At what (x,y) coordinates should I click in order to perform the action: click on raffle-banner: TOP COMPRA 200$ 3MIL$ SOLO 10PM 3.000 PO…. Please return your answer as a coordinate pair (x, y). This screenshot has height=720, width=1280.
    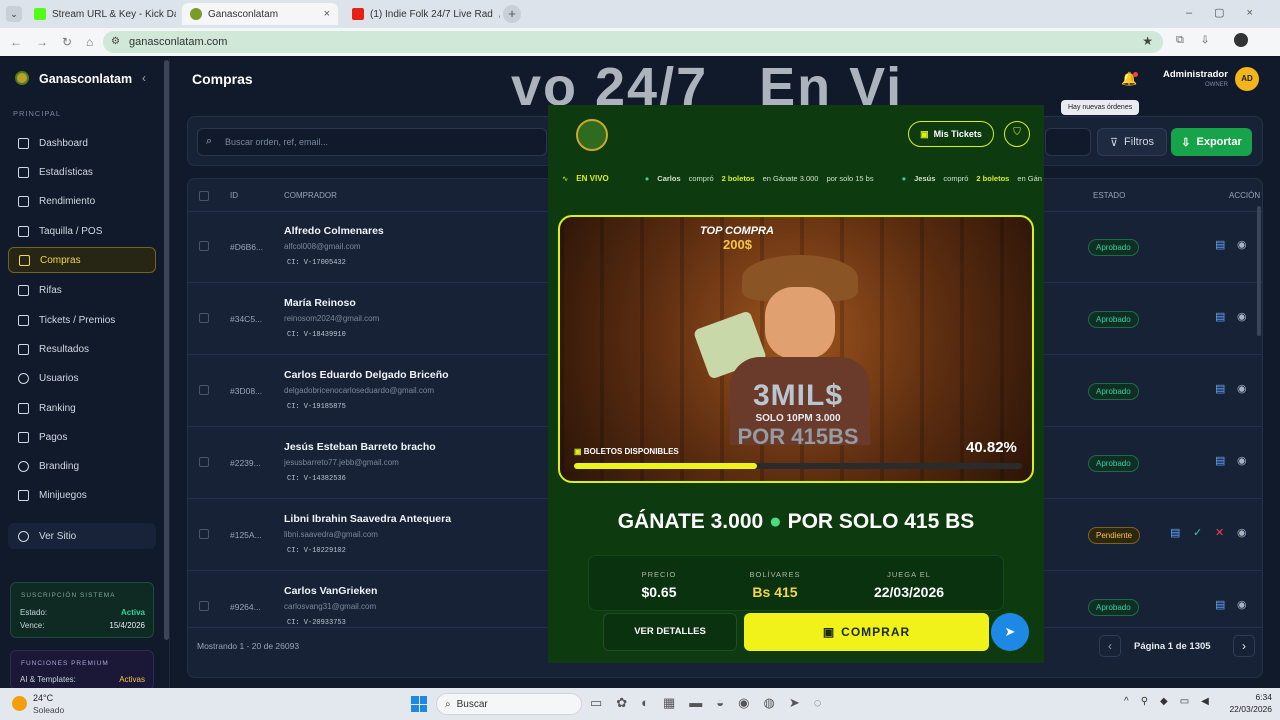
    Looking at the image, I should click on (796, 349).